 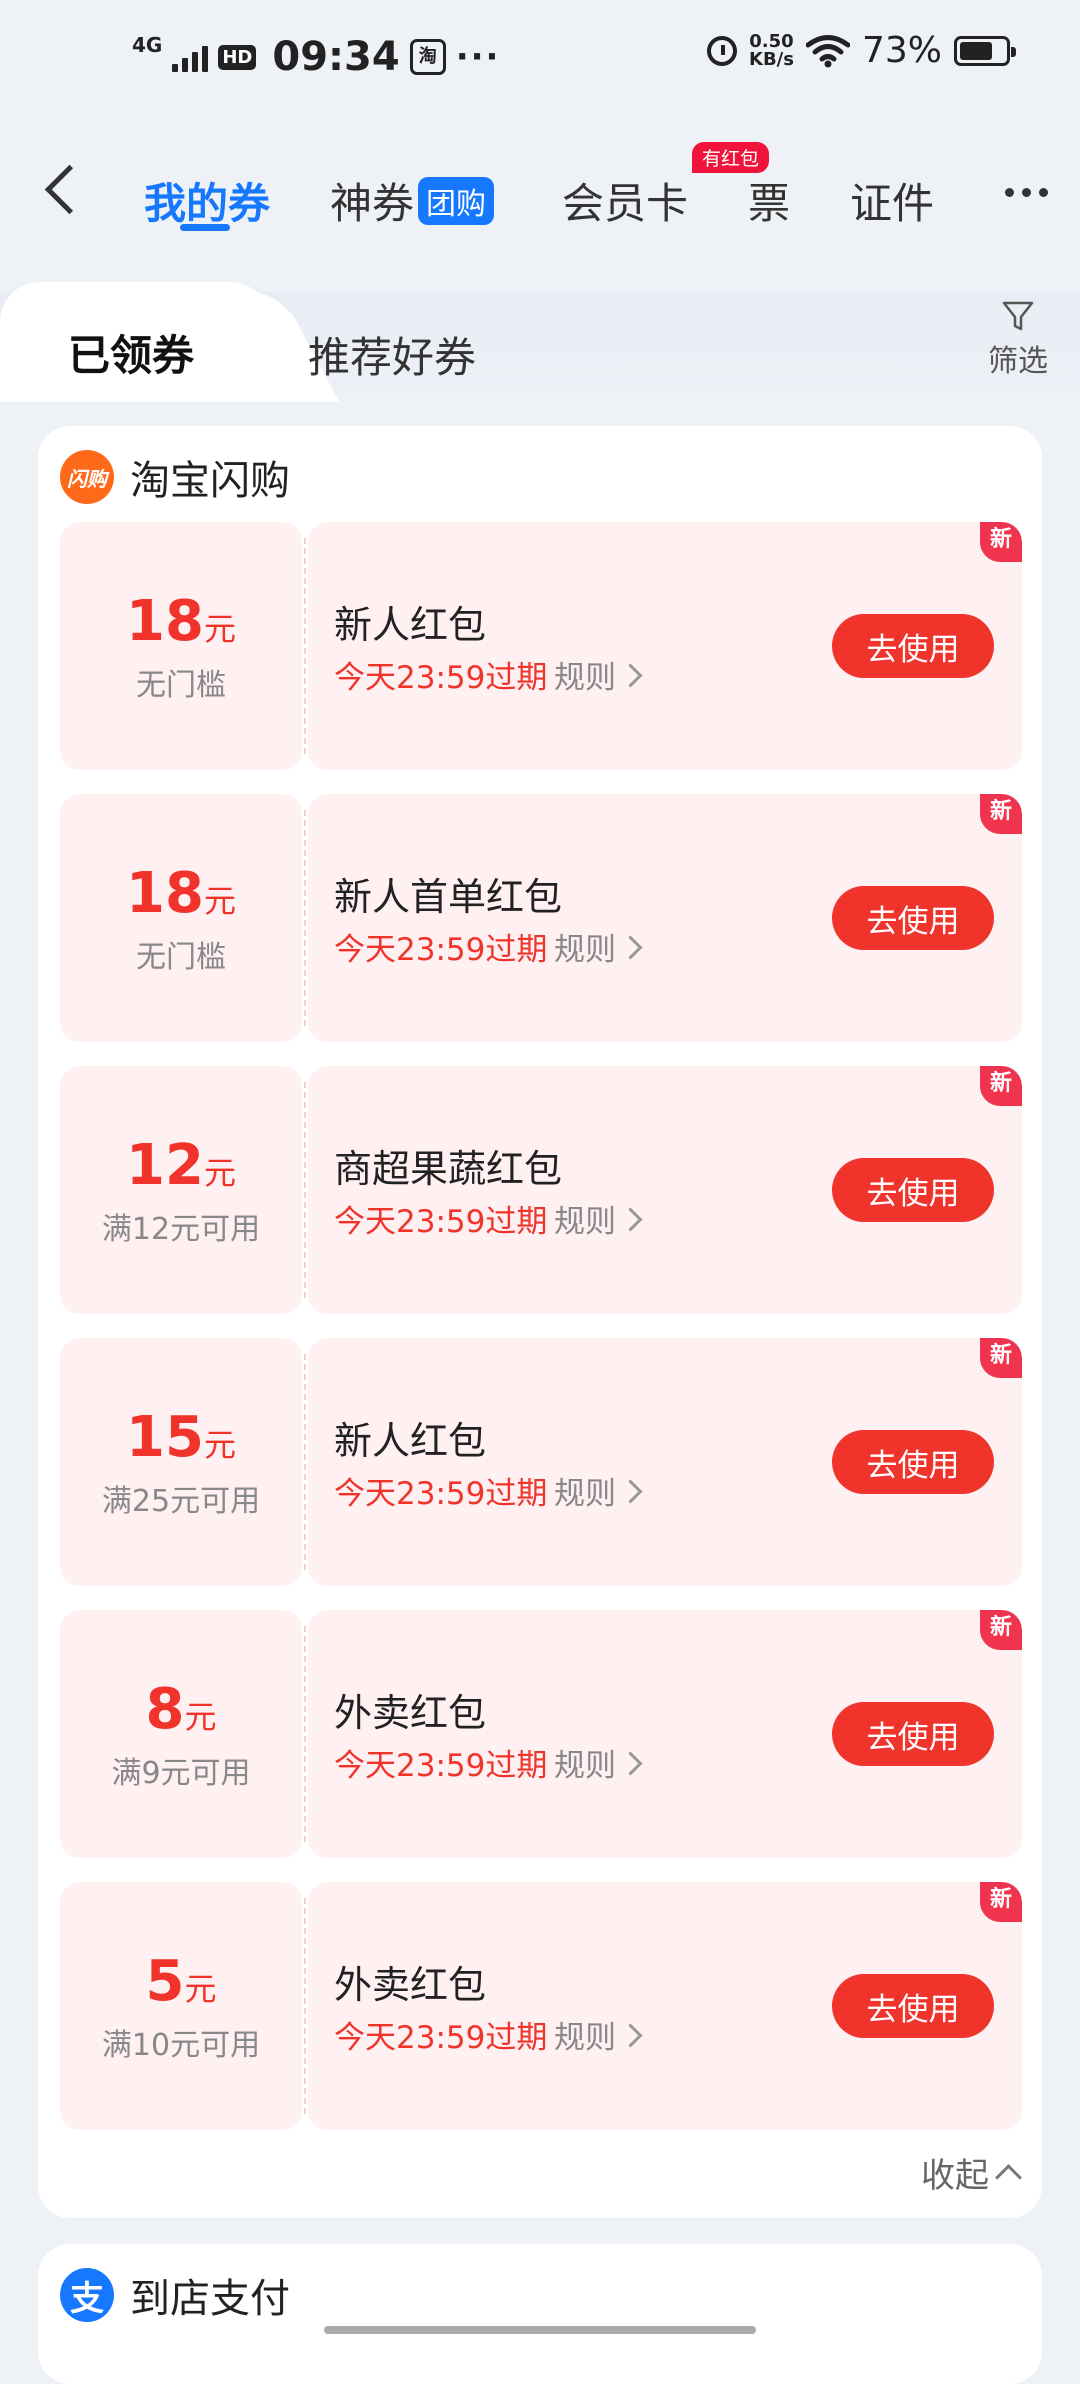 What do you see at coordinates (69, 189) in the screenshot?
I see `back-icon` at bounding box center [69, 189].